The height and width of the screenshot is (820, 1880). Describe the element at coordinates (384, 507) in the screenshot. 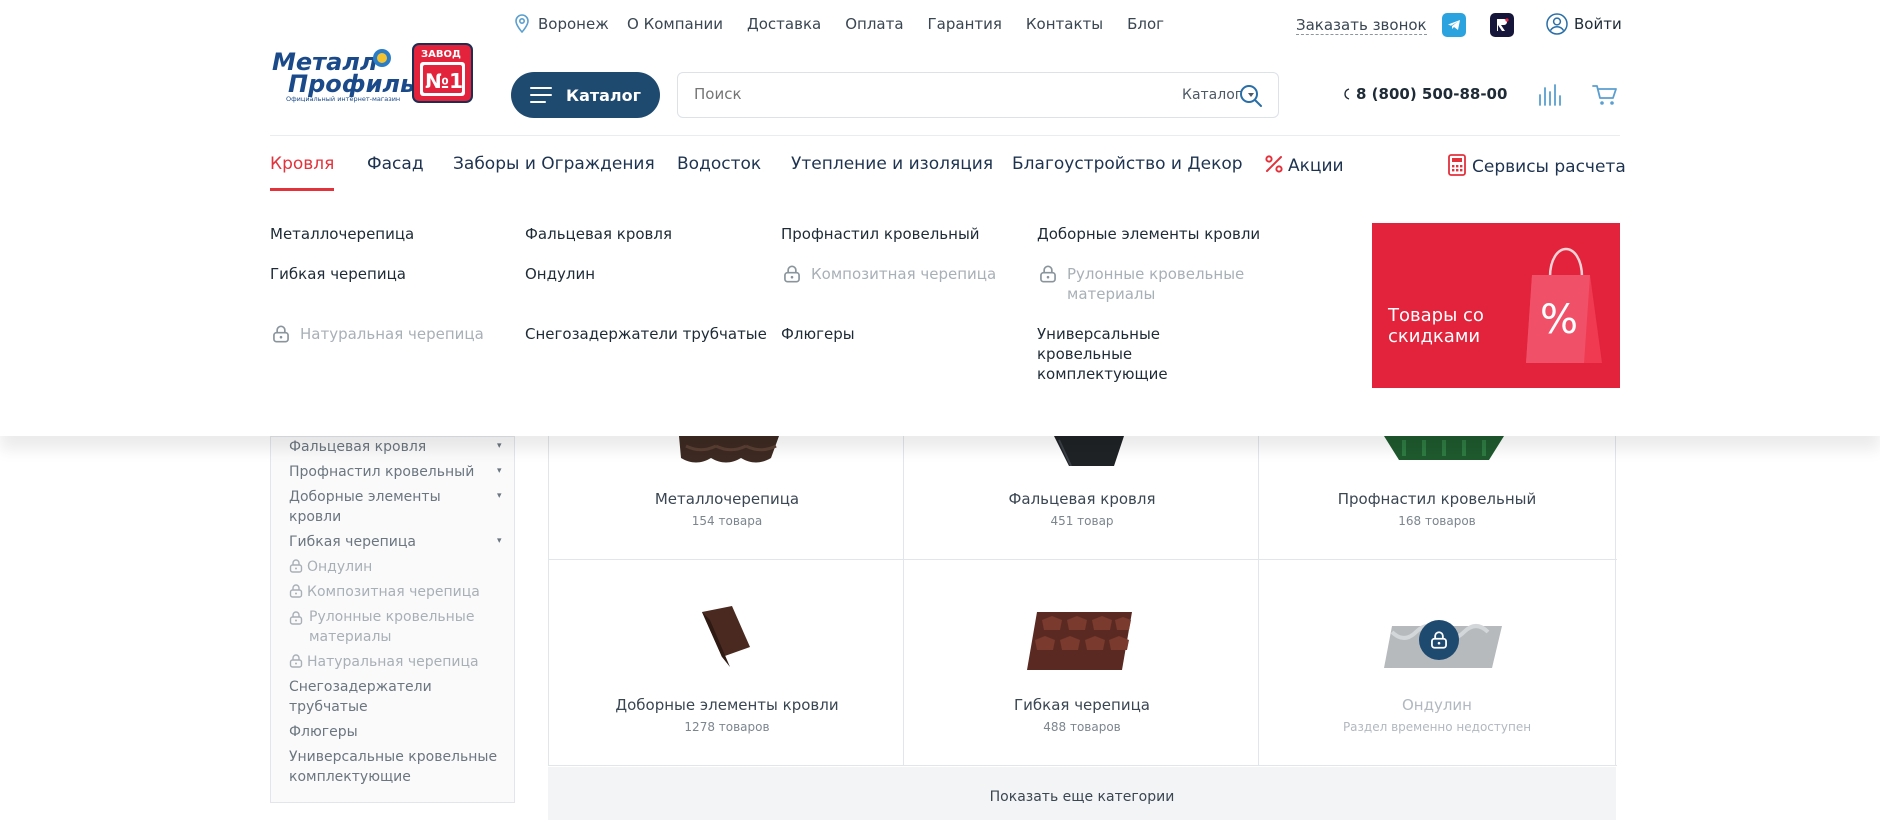

I see `sidebar-item: Доборные элементы кровли` at that location.